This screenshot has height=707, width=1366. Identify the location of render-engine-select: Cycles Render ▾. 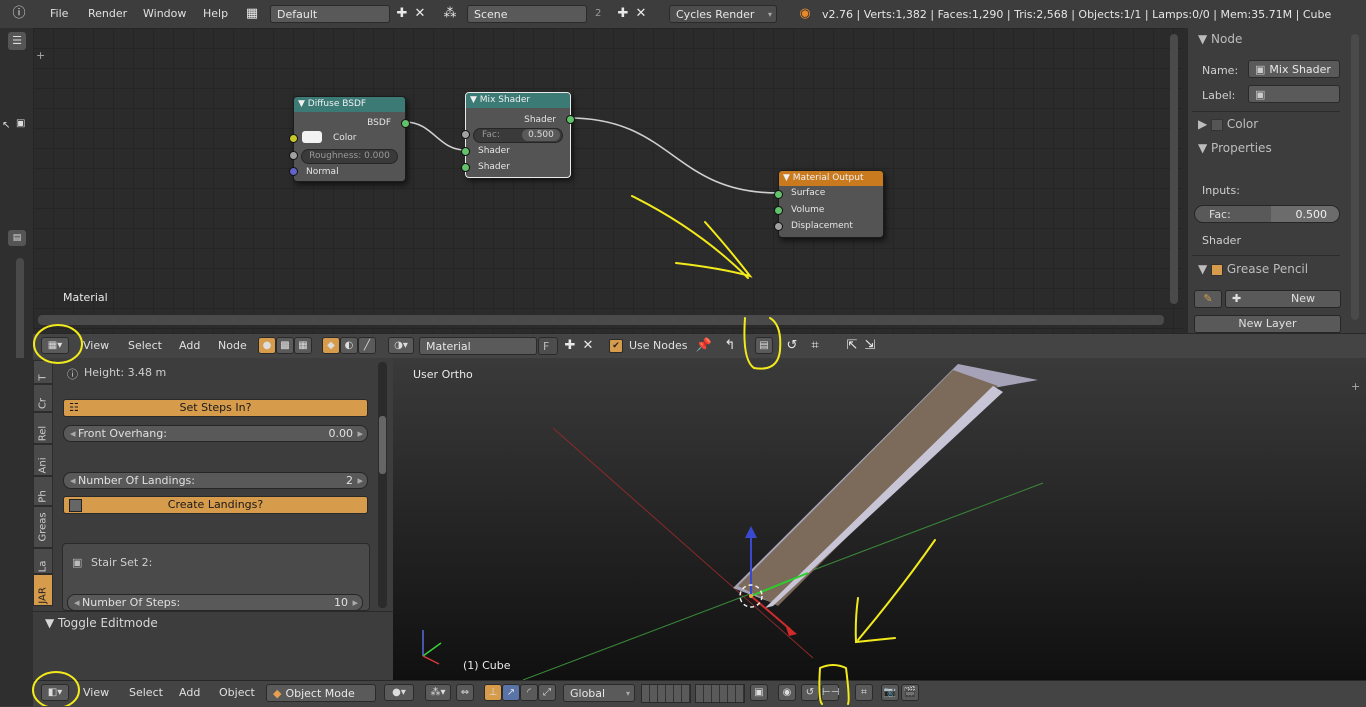
(723, 14).